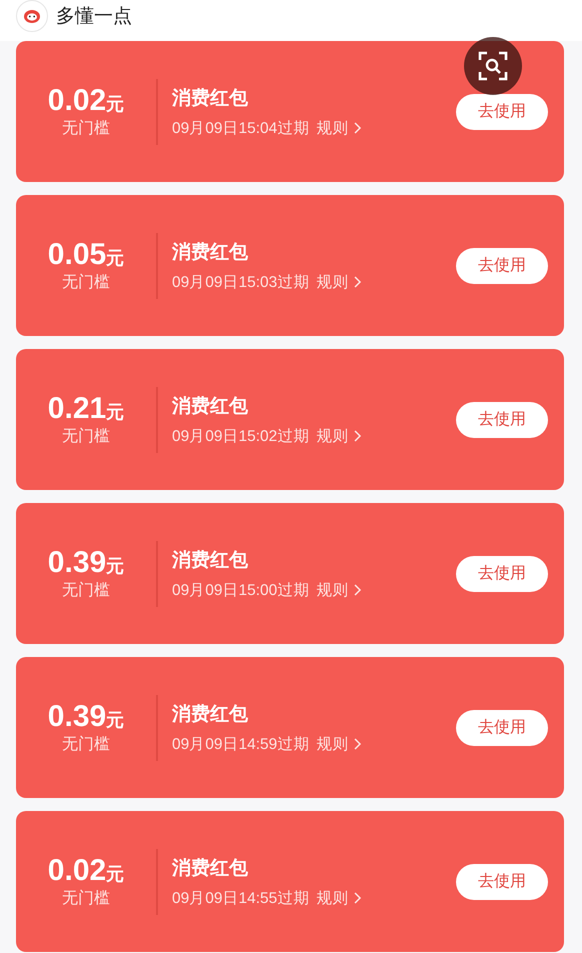  Describe the element at coordinates (86, 255) in the screenshot. I see `coupon-amount: 0.05元` at that location.